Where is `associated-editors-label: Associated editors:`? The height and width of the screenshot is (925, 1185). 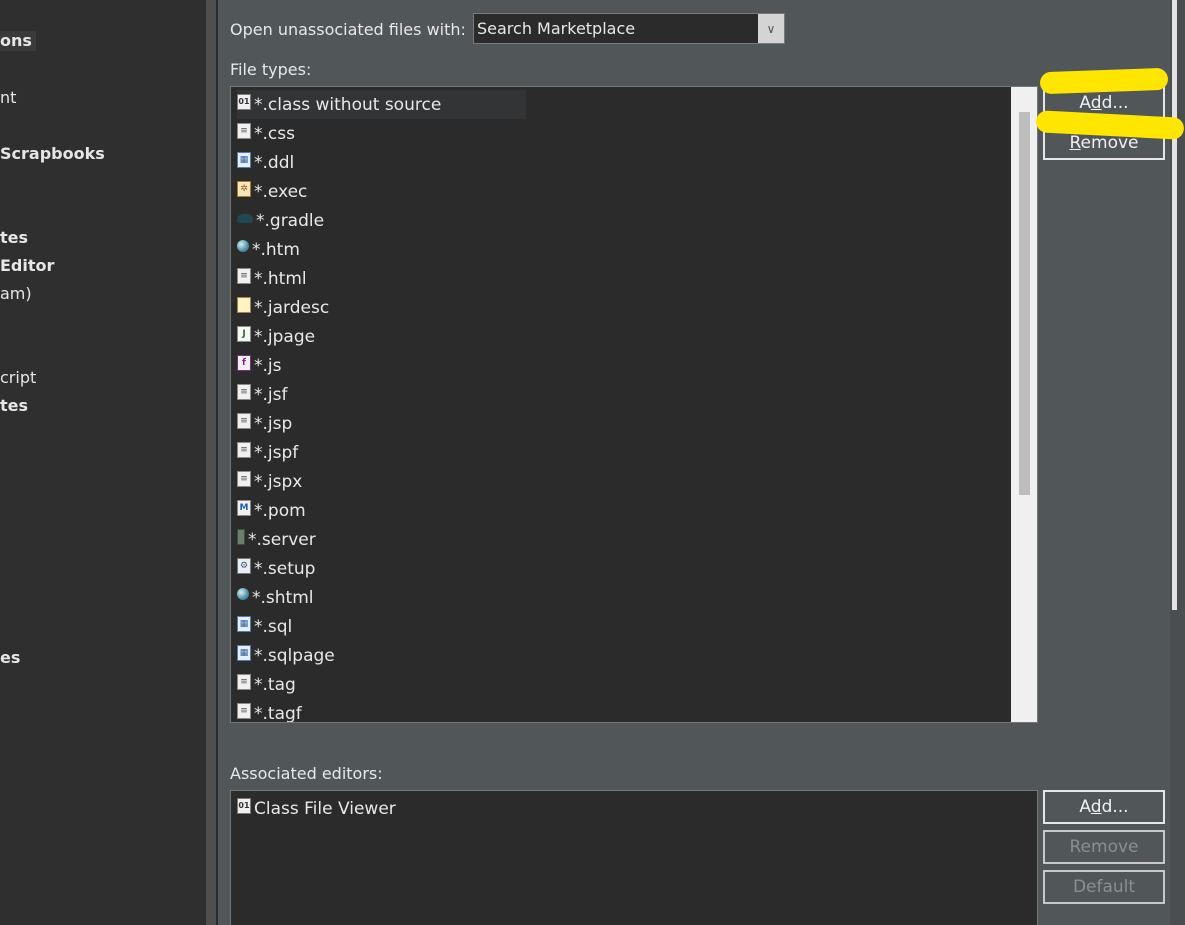
associated-editors-label: Associated editors: is located at coordinates (306, 773).